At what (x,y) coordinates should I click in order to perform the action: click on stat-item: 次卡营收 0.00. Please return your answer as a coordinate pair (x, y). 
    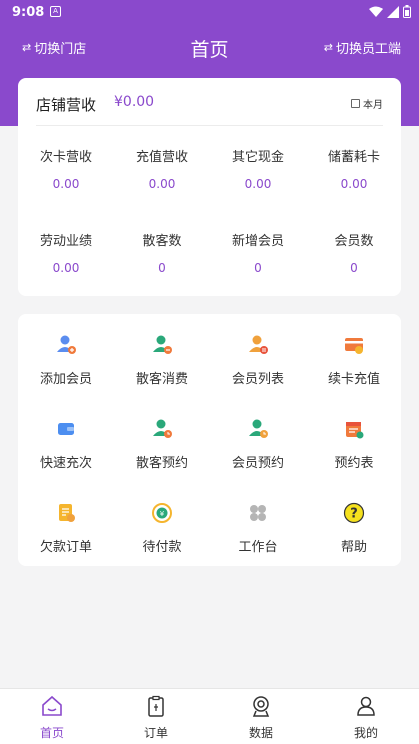
    Looking at the image, I should click on (66, 168).